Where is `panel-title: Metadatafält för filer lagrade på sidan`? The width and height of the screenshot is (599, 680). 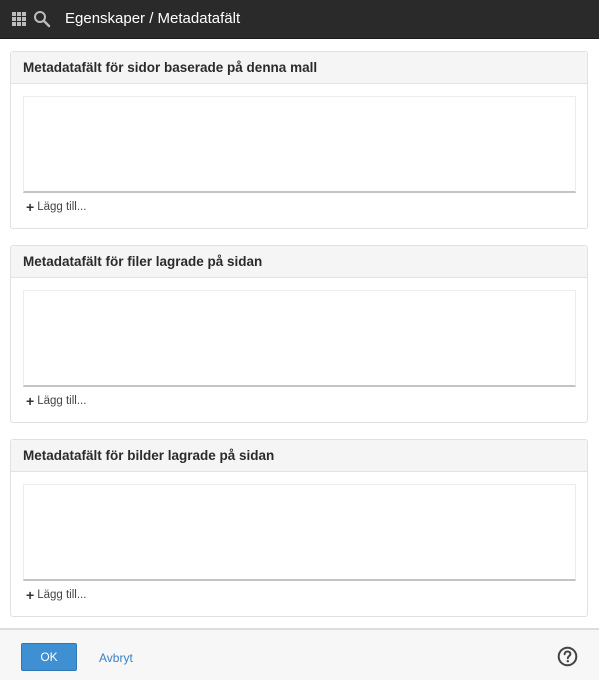
panel-title: Metadatafält för filer lagrade på sidan is located at coordinates (299, 262).